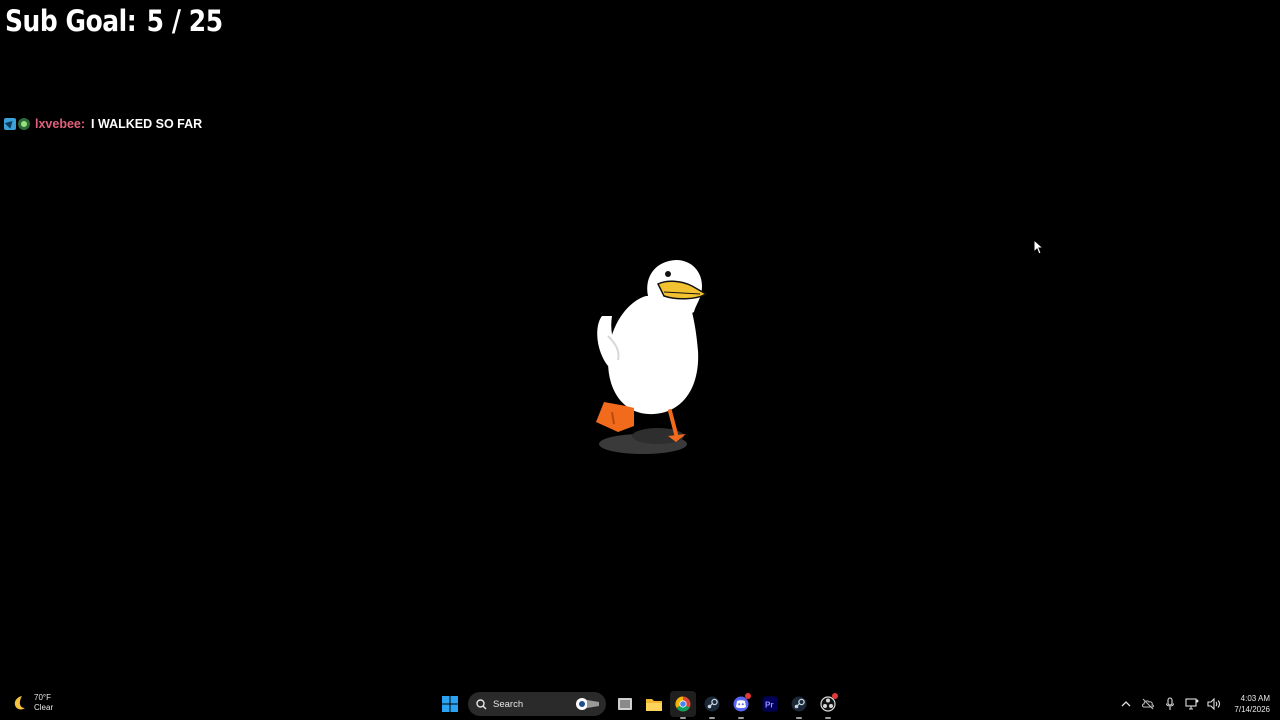 The image size is (1280, 720). What do you see at coordinates (748, 696) in the screenshot?
I see `notification-badge` at bounding box center [748, 696].